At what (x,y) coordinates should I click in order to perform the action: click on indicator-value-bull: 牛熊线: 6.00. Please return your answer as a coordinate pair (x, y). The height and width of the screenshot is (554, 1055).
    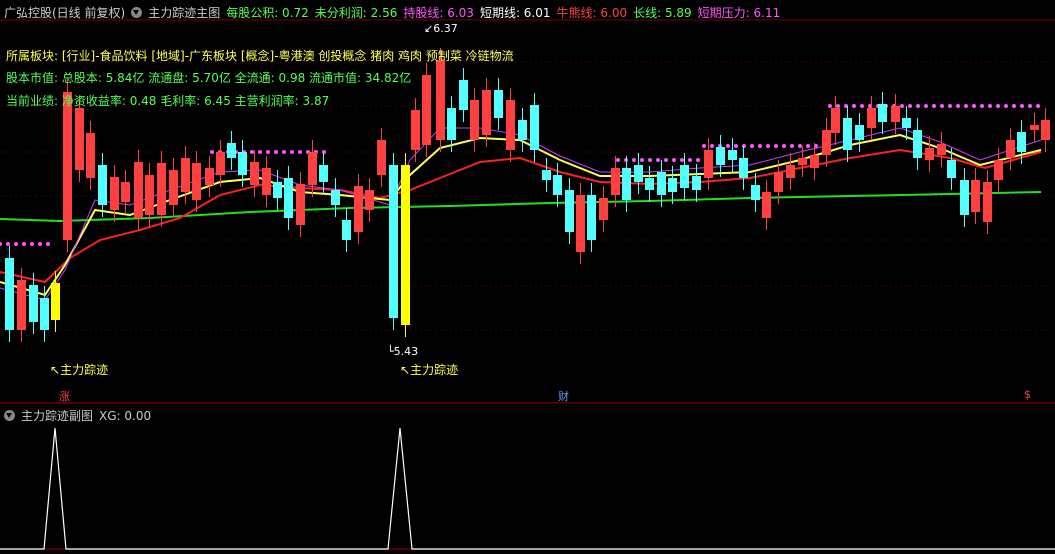
    Looking at the image, I should click on (592, 13).